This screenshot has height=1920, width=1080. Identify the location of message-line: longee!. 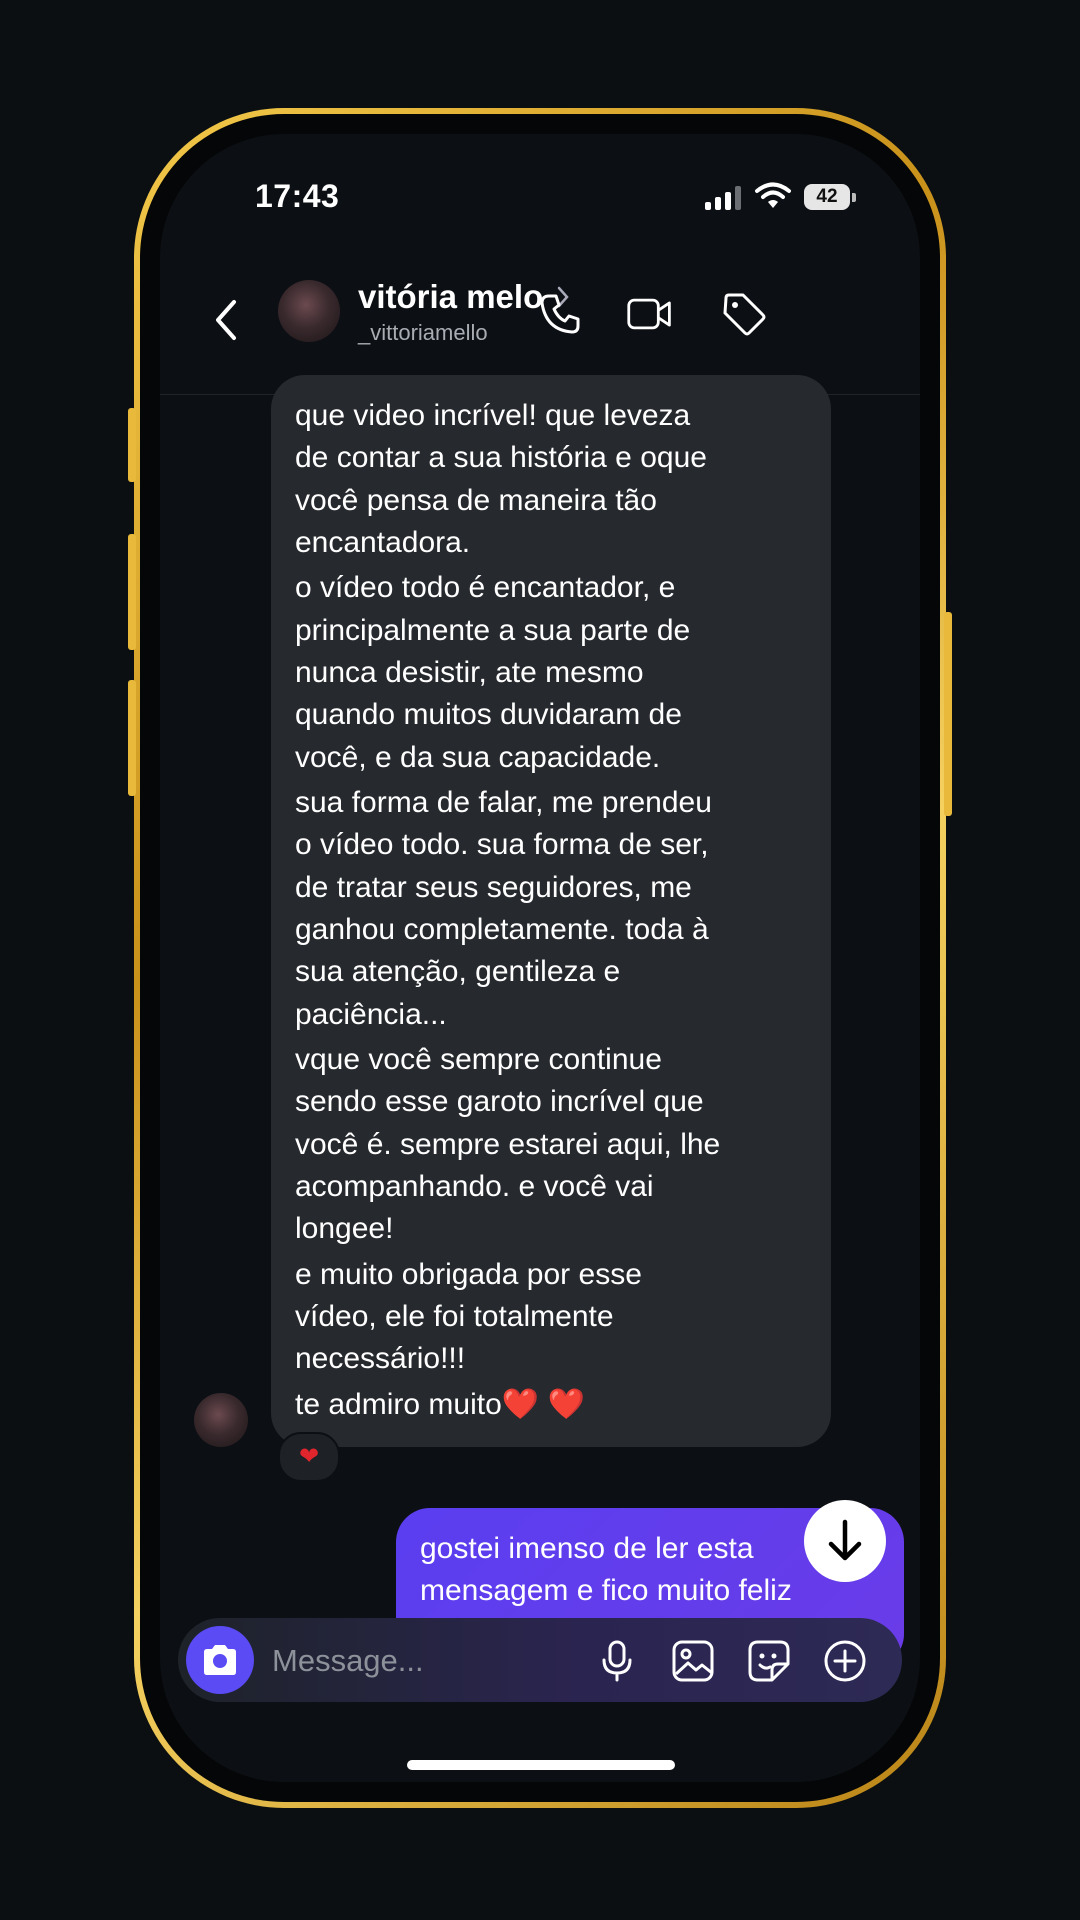
(344, 1229).